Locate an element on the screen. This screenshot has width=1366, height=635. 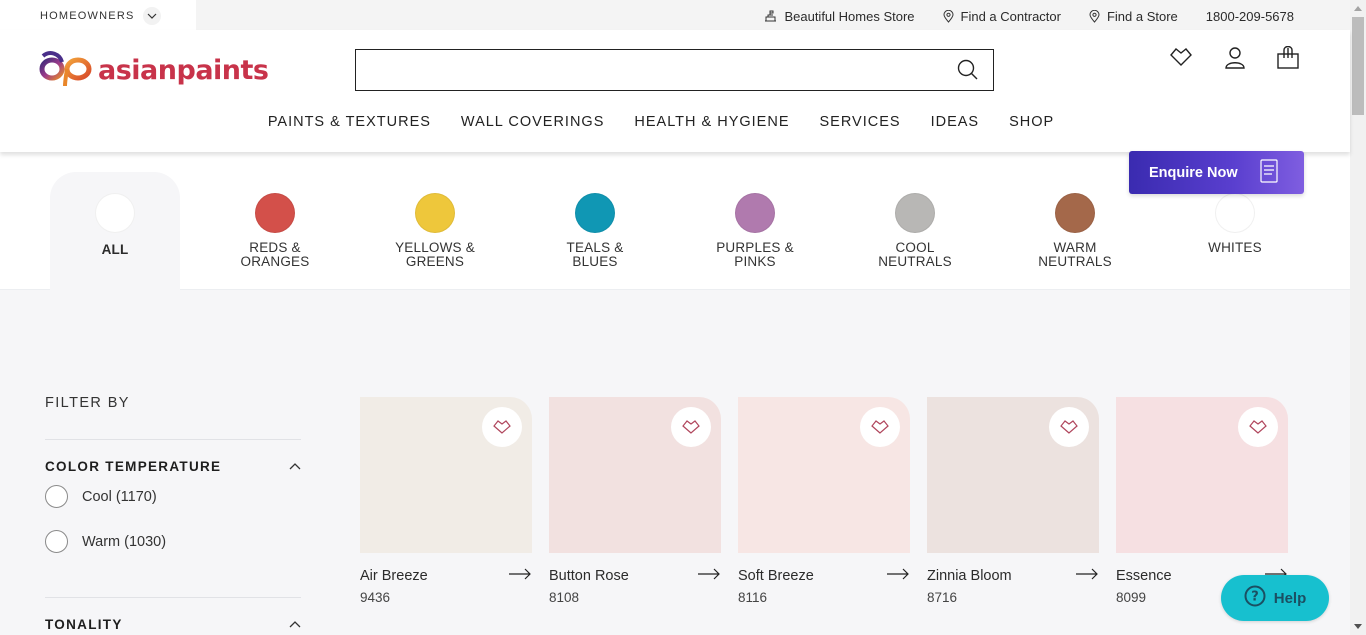
search-input is located at coordinates (674, 70).